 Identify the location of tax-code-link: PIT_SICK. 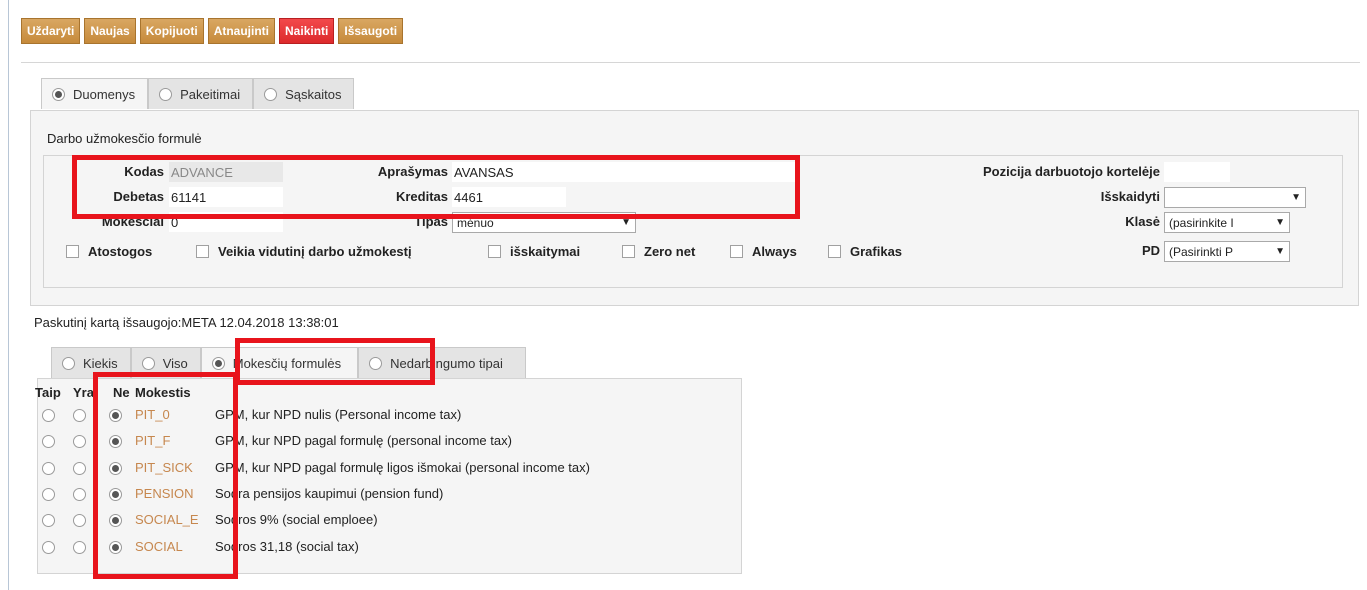
(164, 467).